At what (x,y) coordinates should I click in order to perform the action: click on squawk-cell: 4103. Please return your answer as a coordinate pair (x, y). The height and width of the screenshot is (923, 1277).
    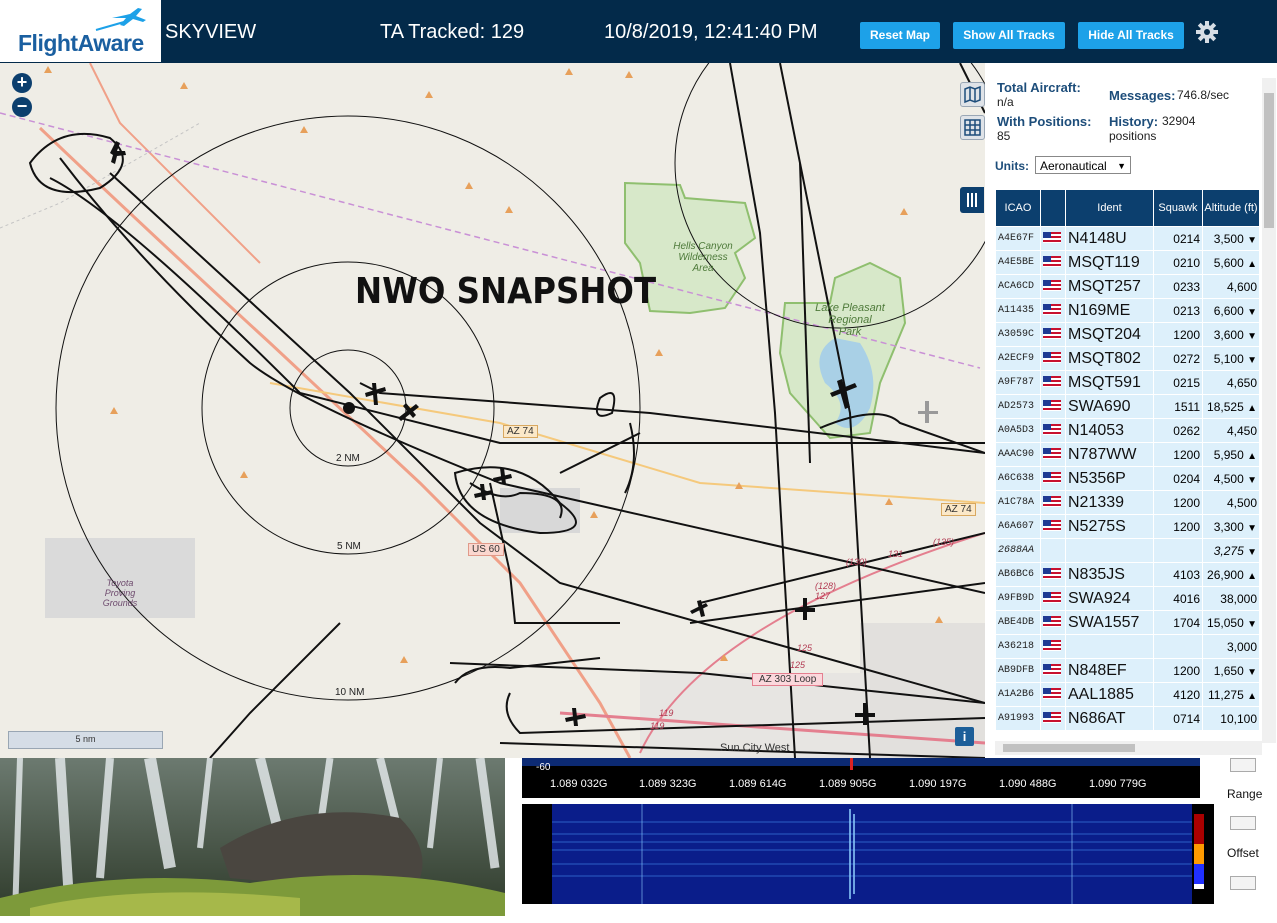
    Looking at the image, I should click on (1178, 574).